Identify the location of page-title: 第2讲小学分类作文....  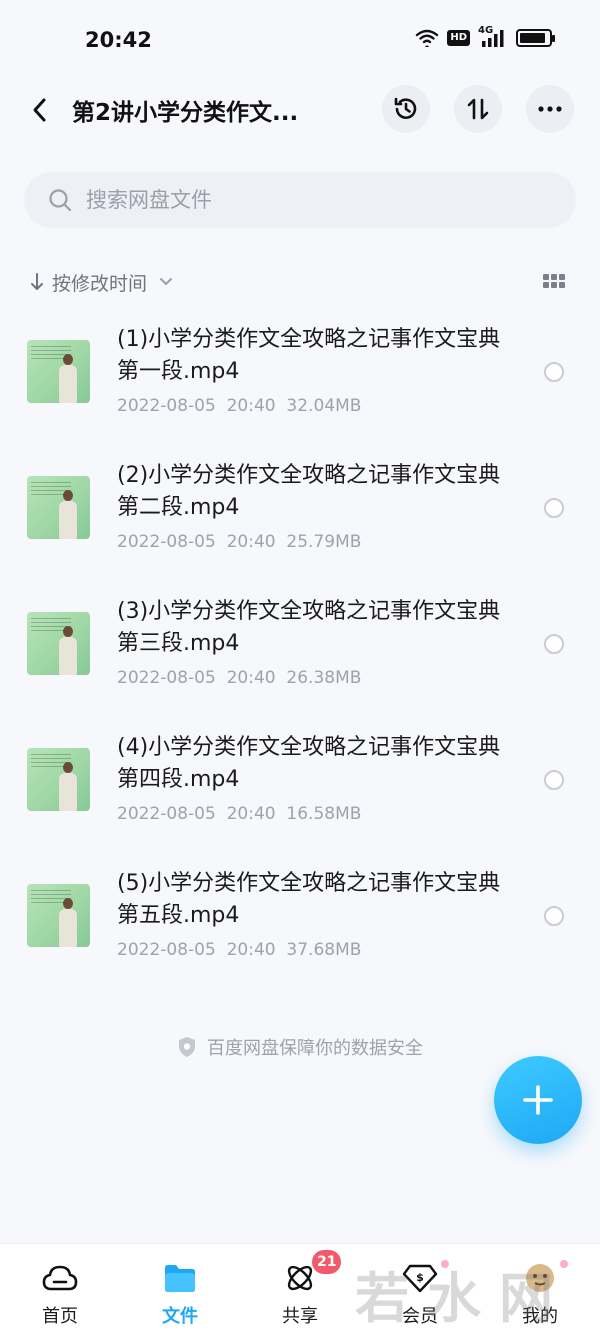
(185, 113).